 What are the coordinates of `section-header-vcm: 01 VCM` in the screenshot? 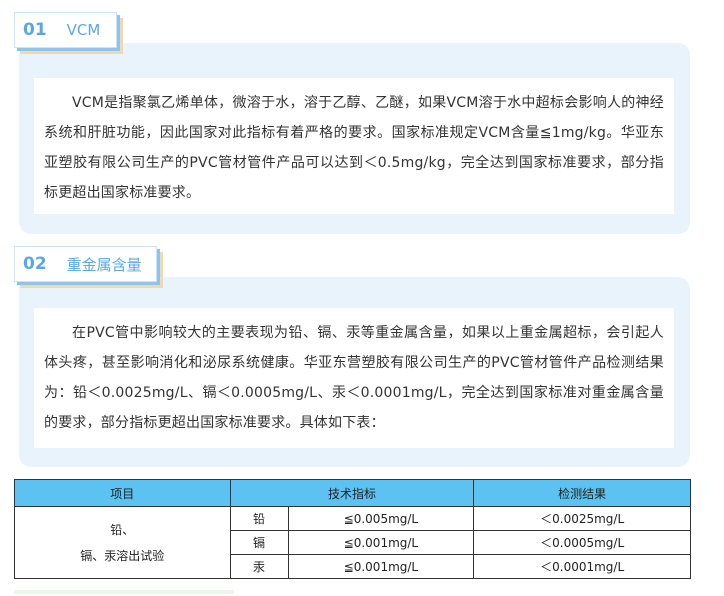 It's located at (65, 30).